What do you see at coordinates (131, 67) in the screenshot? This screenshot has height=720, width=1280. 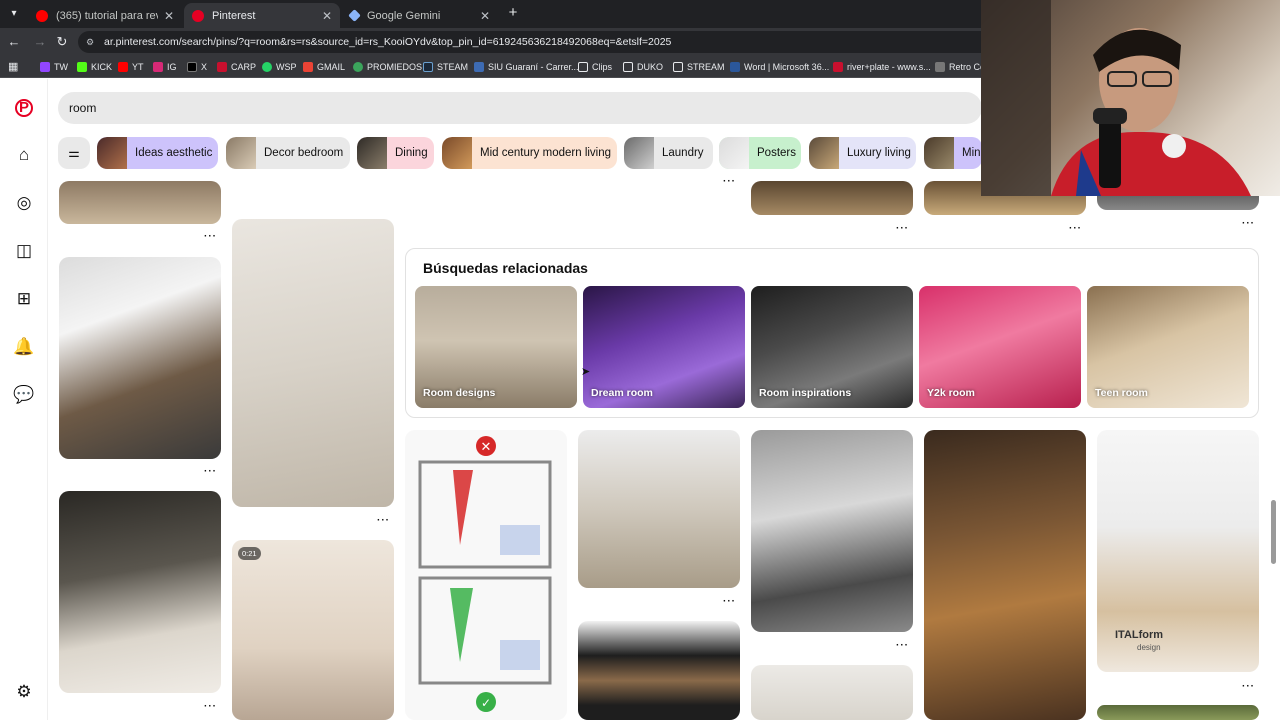 I see `bookmark-yt: YT` at bounding box center [131, 67].